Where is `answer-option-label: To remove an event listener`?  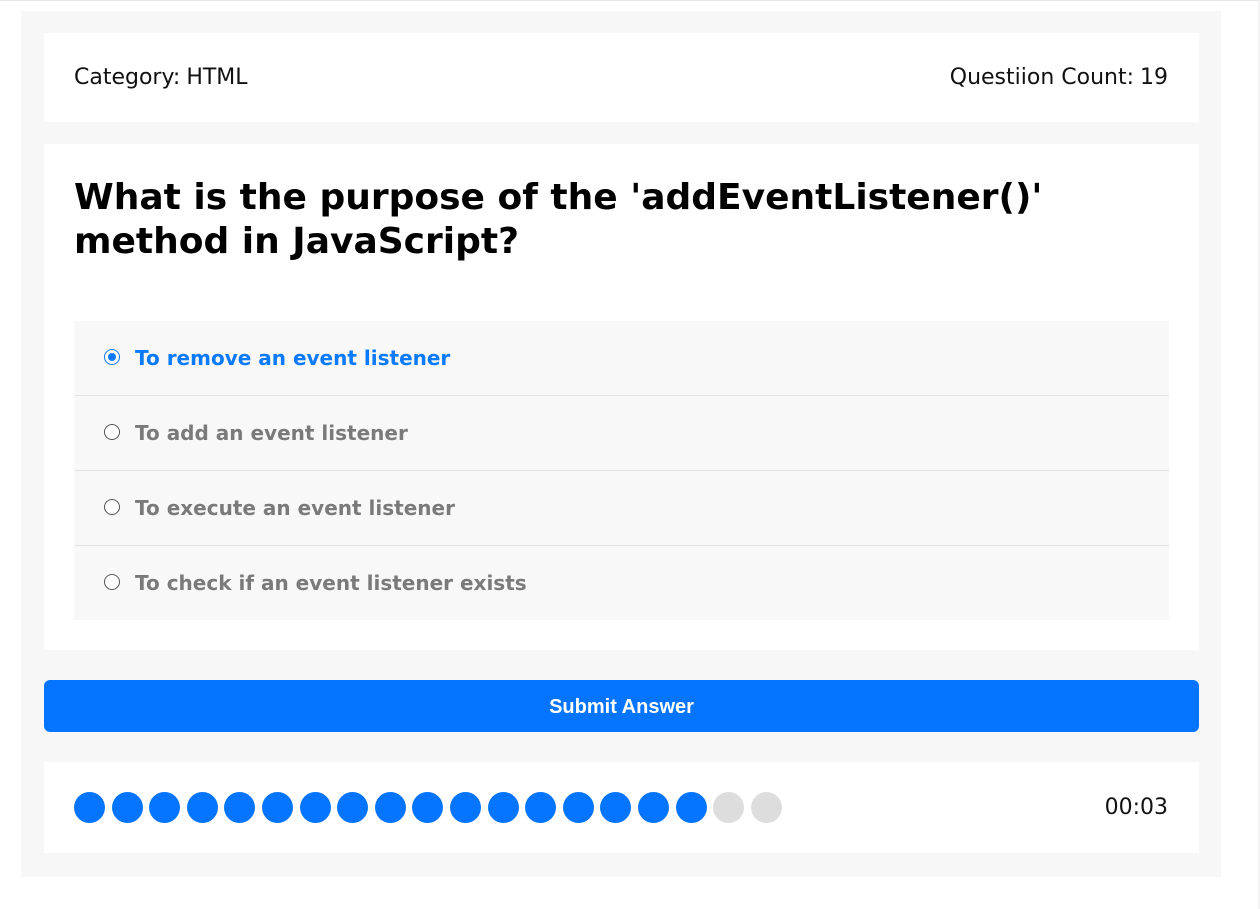 answer-option-label: To remove an event listener is located at coordinates (293, 358).